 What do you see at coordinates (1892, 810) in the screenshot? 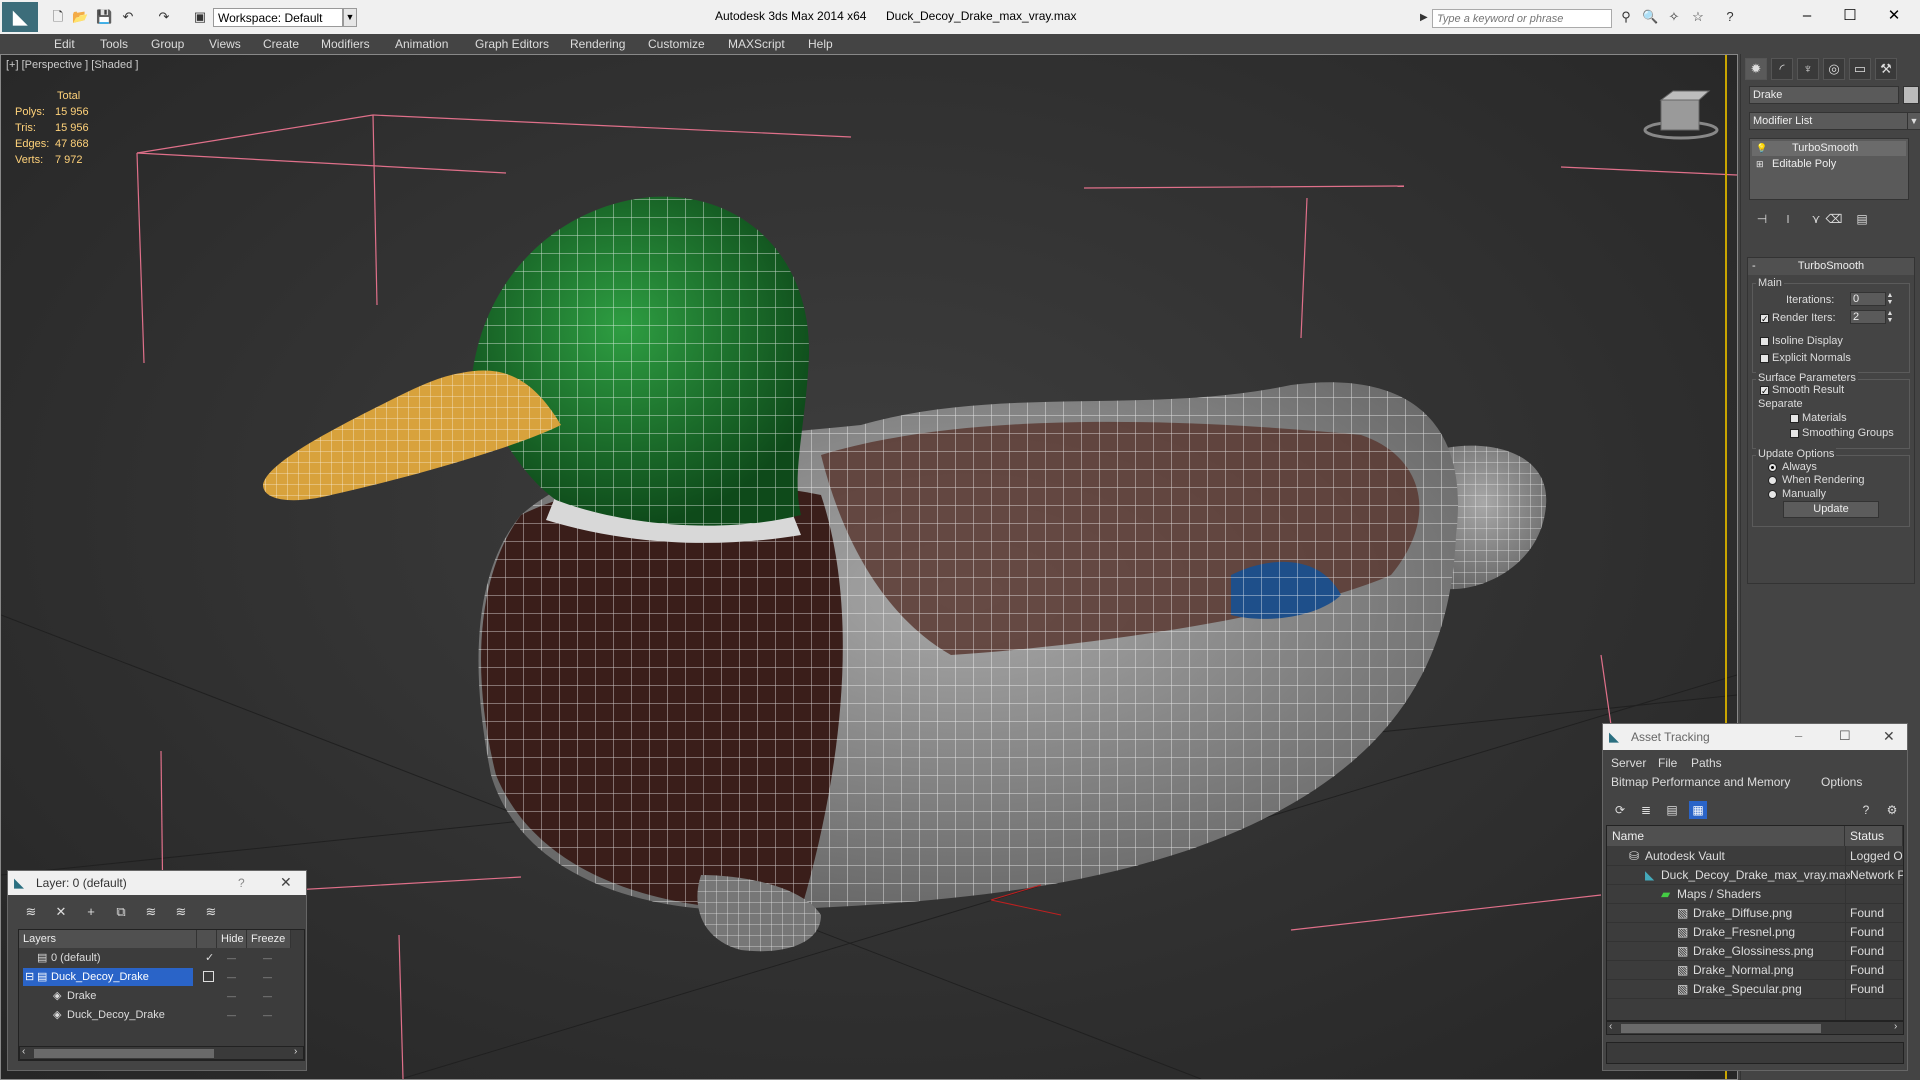
I see `settings-icon: ⚙` at bounding box center [1892, 810].